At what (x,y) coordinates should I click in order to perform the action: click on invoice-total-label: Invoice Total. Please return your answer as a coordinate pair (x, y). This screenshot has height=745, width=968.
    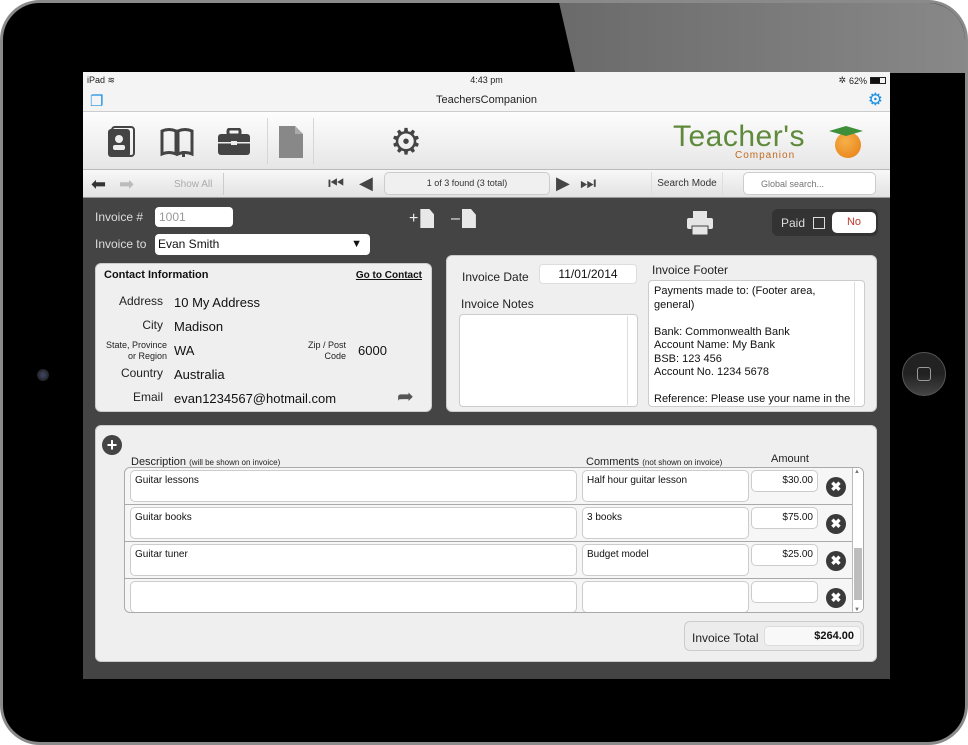
    Looking at the image, I should click on (725, 638).